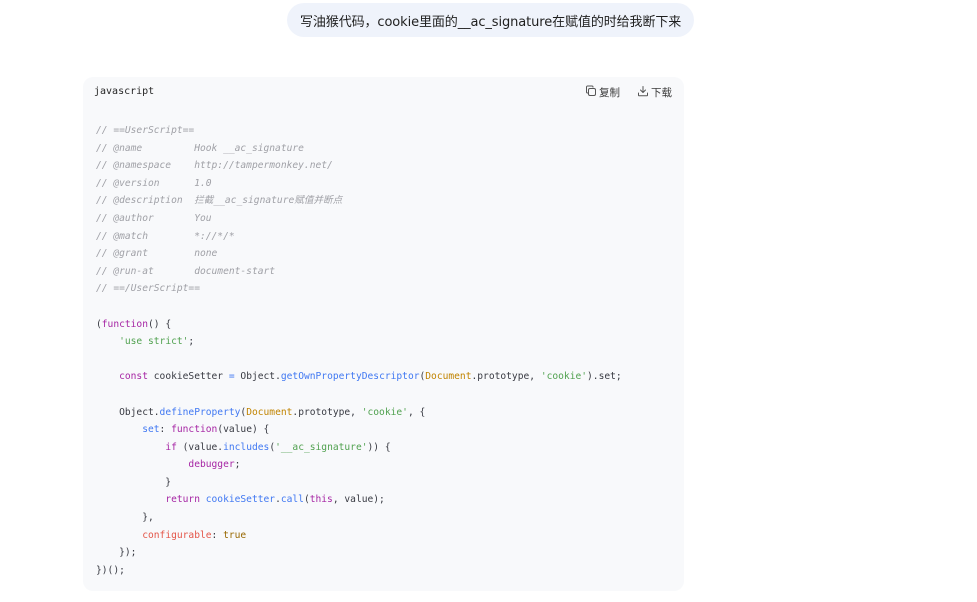 This screenshot has height=602, width=977. Describe the element at coordinates (359, 571) in the screenshot. I see `code-line: })();` at that location.